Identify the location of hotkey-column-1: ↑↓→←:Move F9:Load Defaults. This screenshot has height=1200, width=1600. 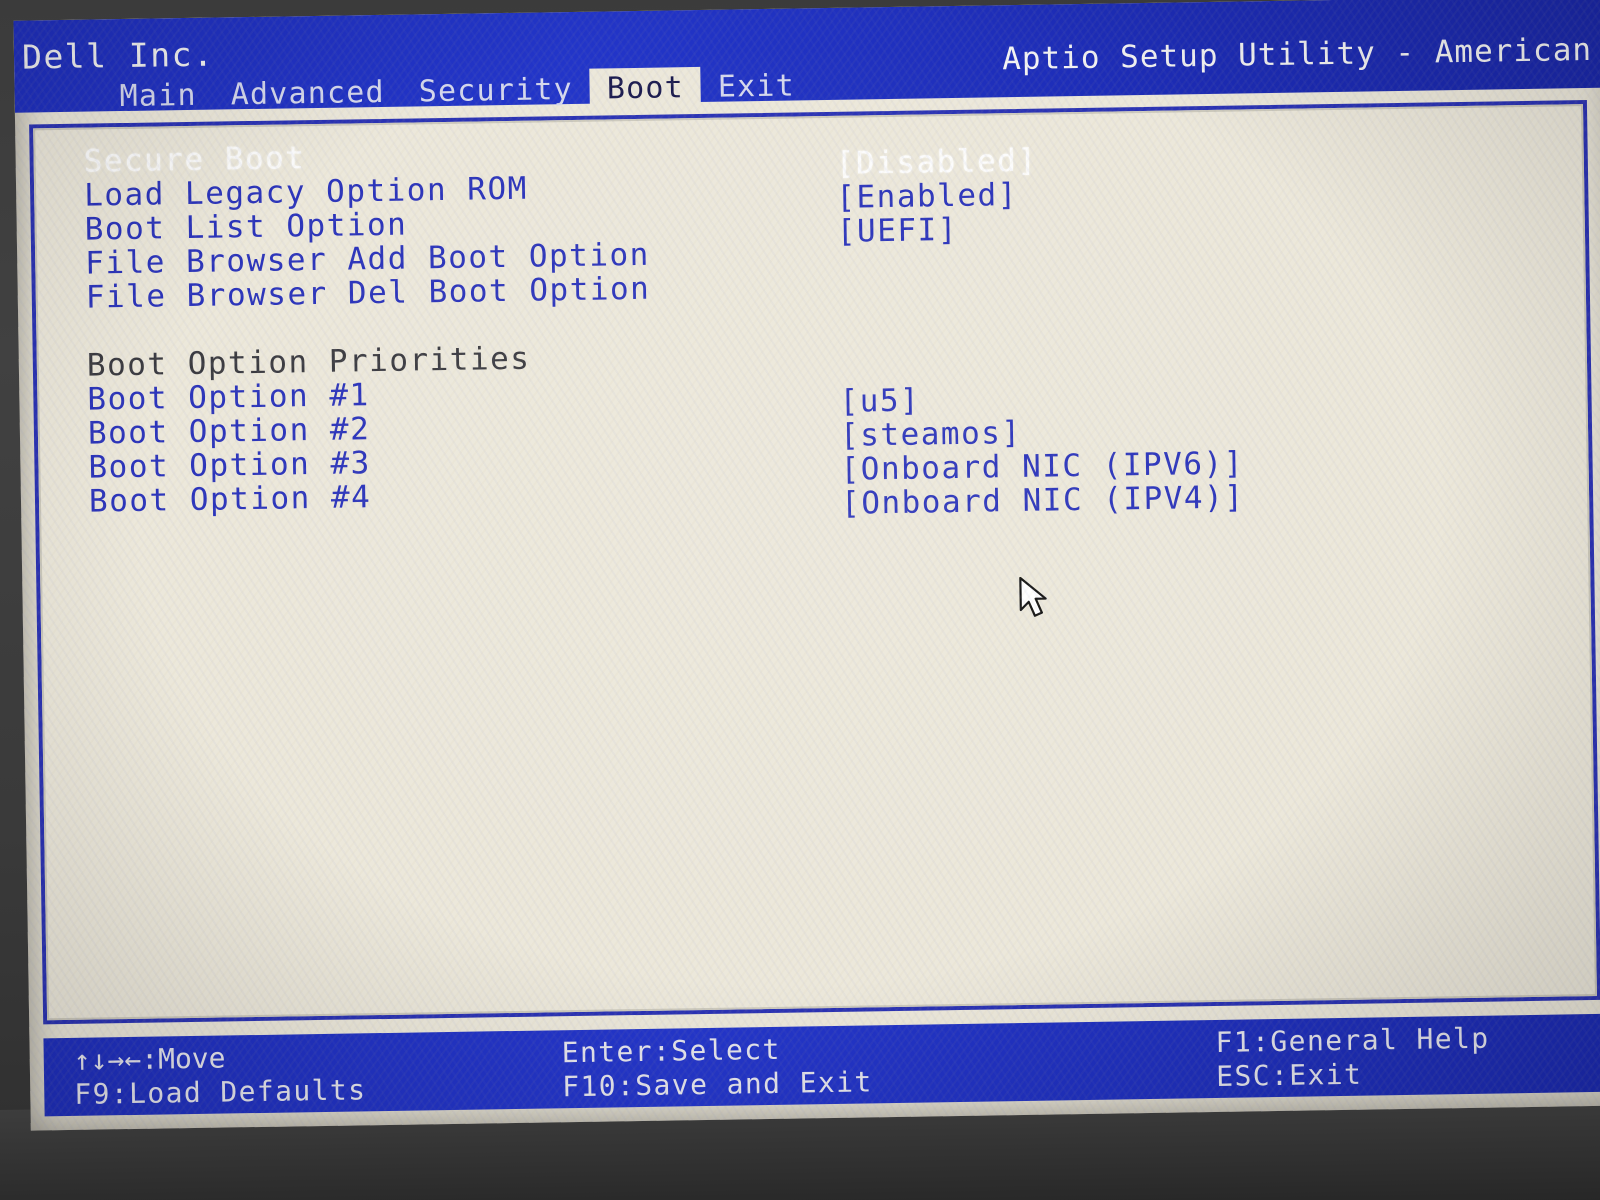
(220, 1075).